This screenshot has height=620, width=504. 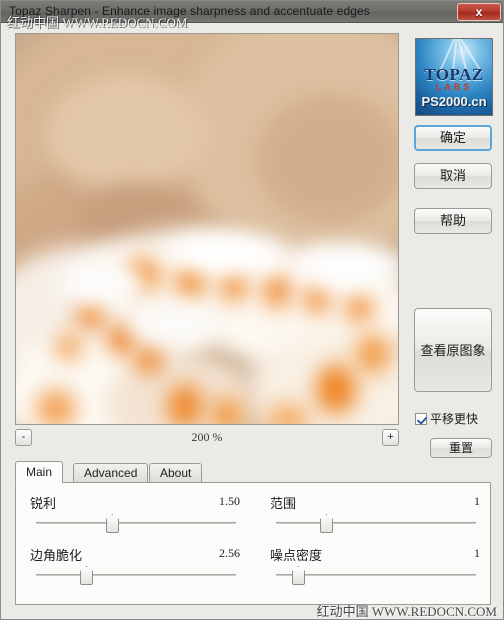 I want to click on cancel-button: 取消, so click(x=453, y=176).